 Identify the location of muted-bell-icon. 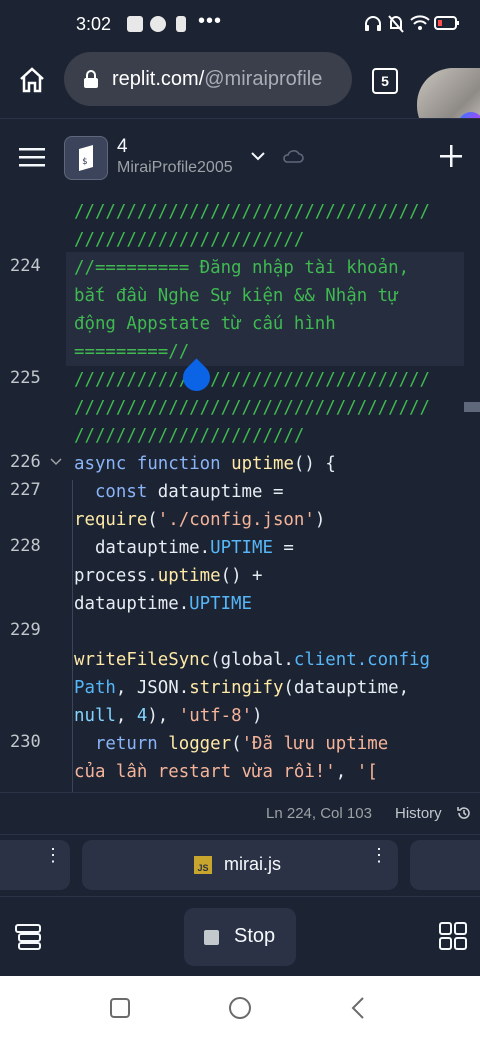
(396, 24).